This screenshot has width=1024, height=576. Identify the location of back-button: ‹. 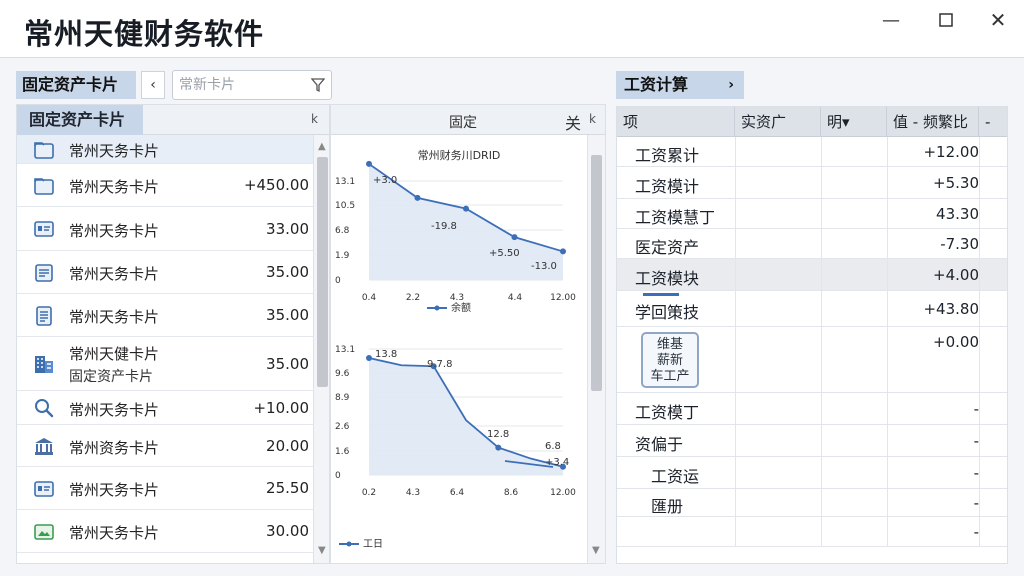
(153, 85).